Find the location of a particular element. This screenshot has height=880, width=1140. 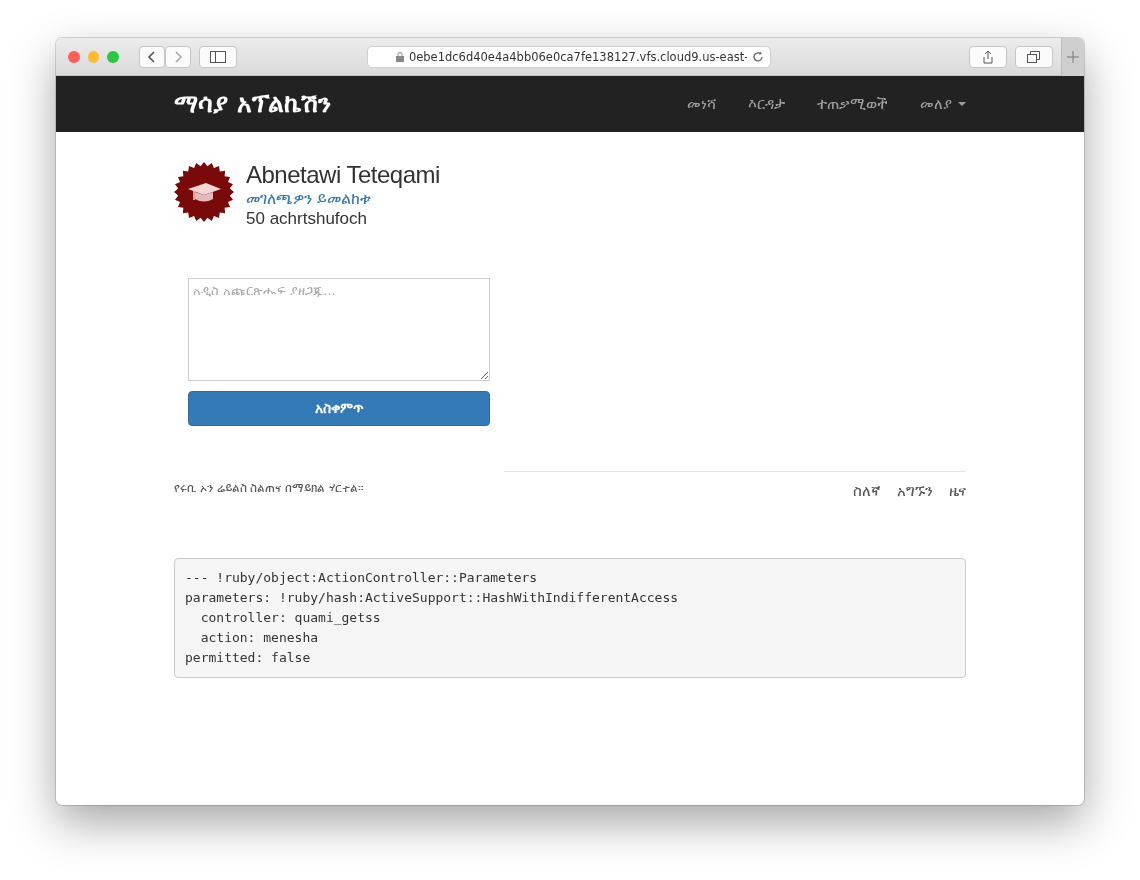

code-line: controller: quami_getss is located at coordinates (290, 618).